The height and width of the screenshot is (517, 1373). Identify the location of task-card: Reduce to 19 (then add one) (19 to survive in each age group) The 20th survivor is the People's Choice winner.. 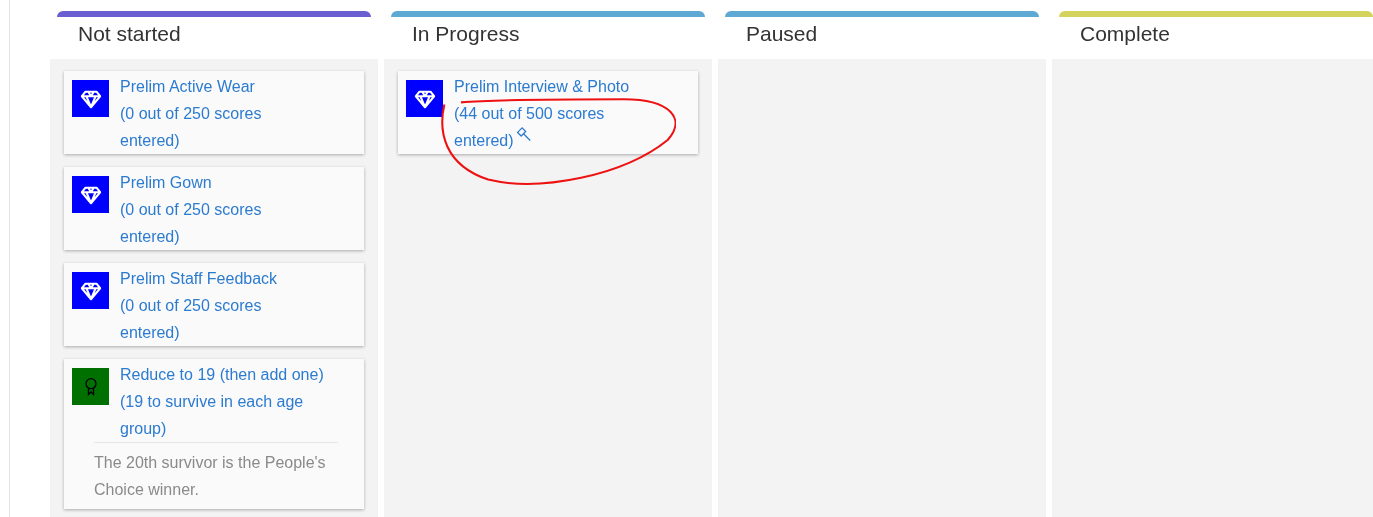
(214, 434).